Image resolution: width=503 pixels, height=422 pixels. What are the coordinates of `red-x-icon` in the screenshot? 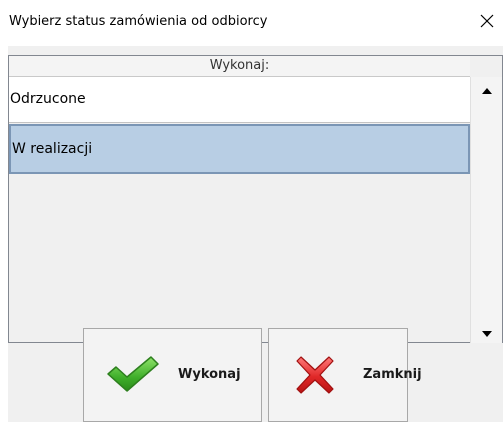 It's located at (315, 376).